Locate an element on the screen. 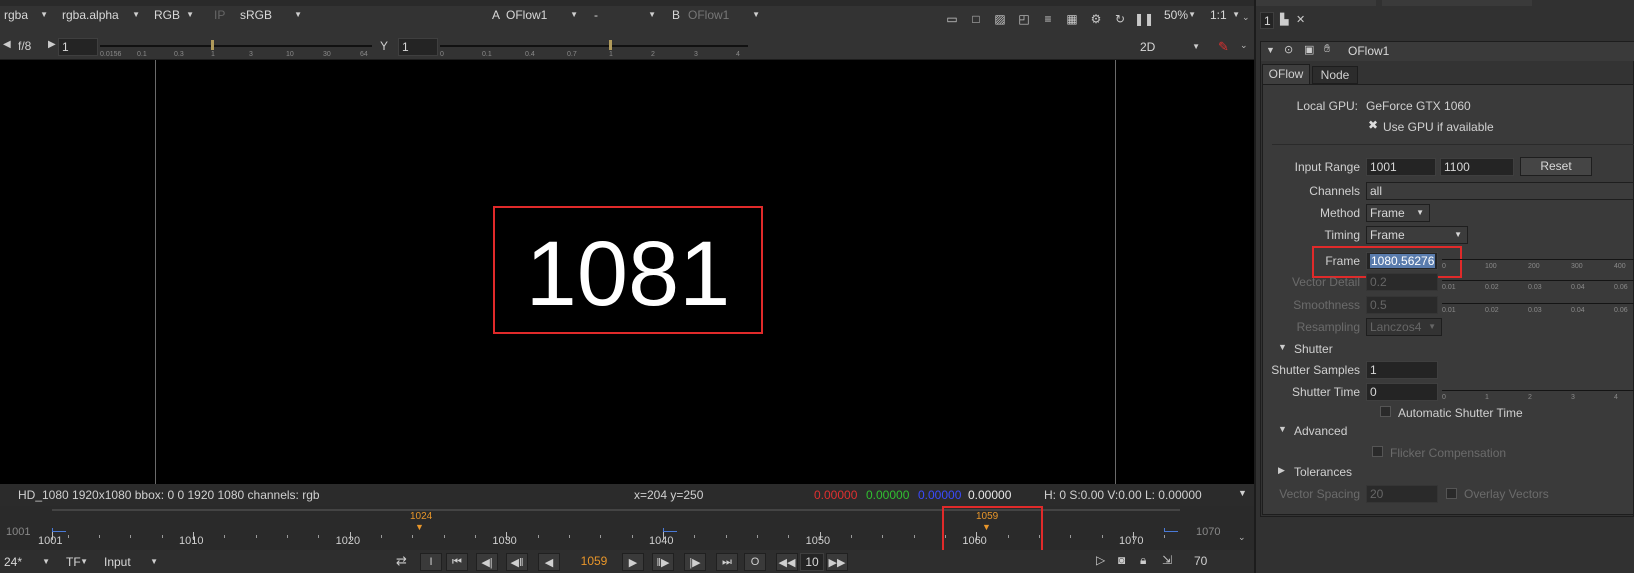 The image size is (1634, 573). zoom-dropdown: 50% ▼ is located at coordinates (1180, 15).